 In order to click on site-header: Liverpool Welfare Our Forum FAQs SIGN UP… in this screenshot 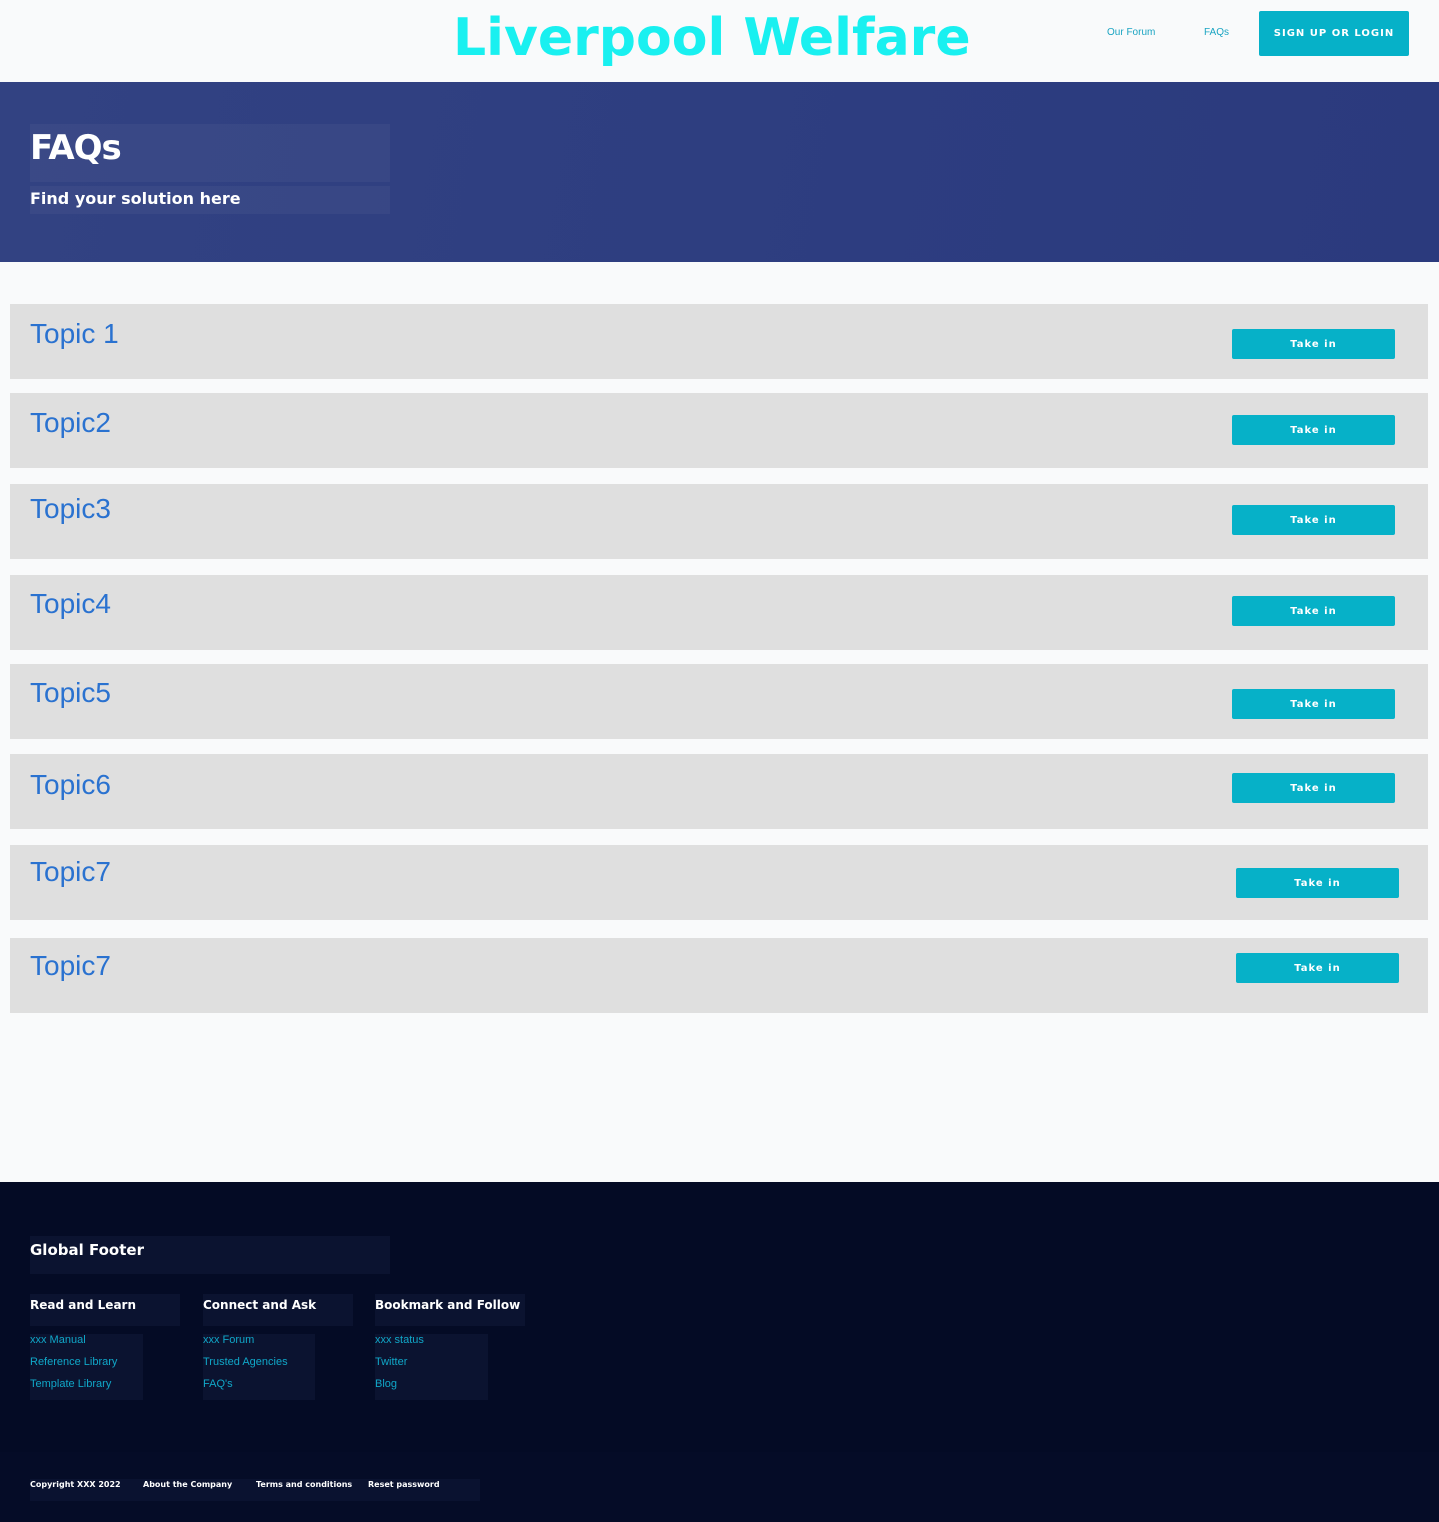, I will do `click(719, 41)`.